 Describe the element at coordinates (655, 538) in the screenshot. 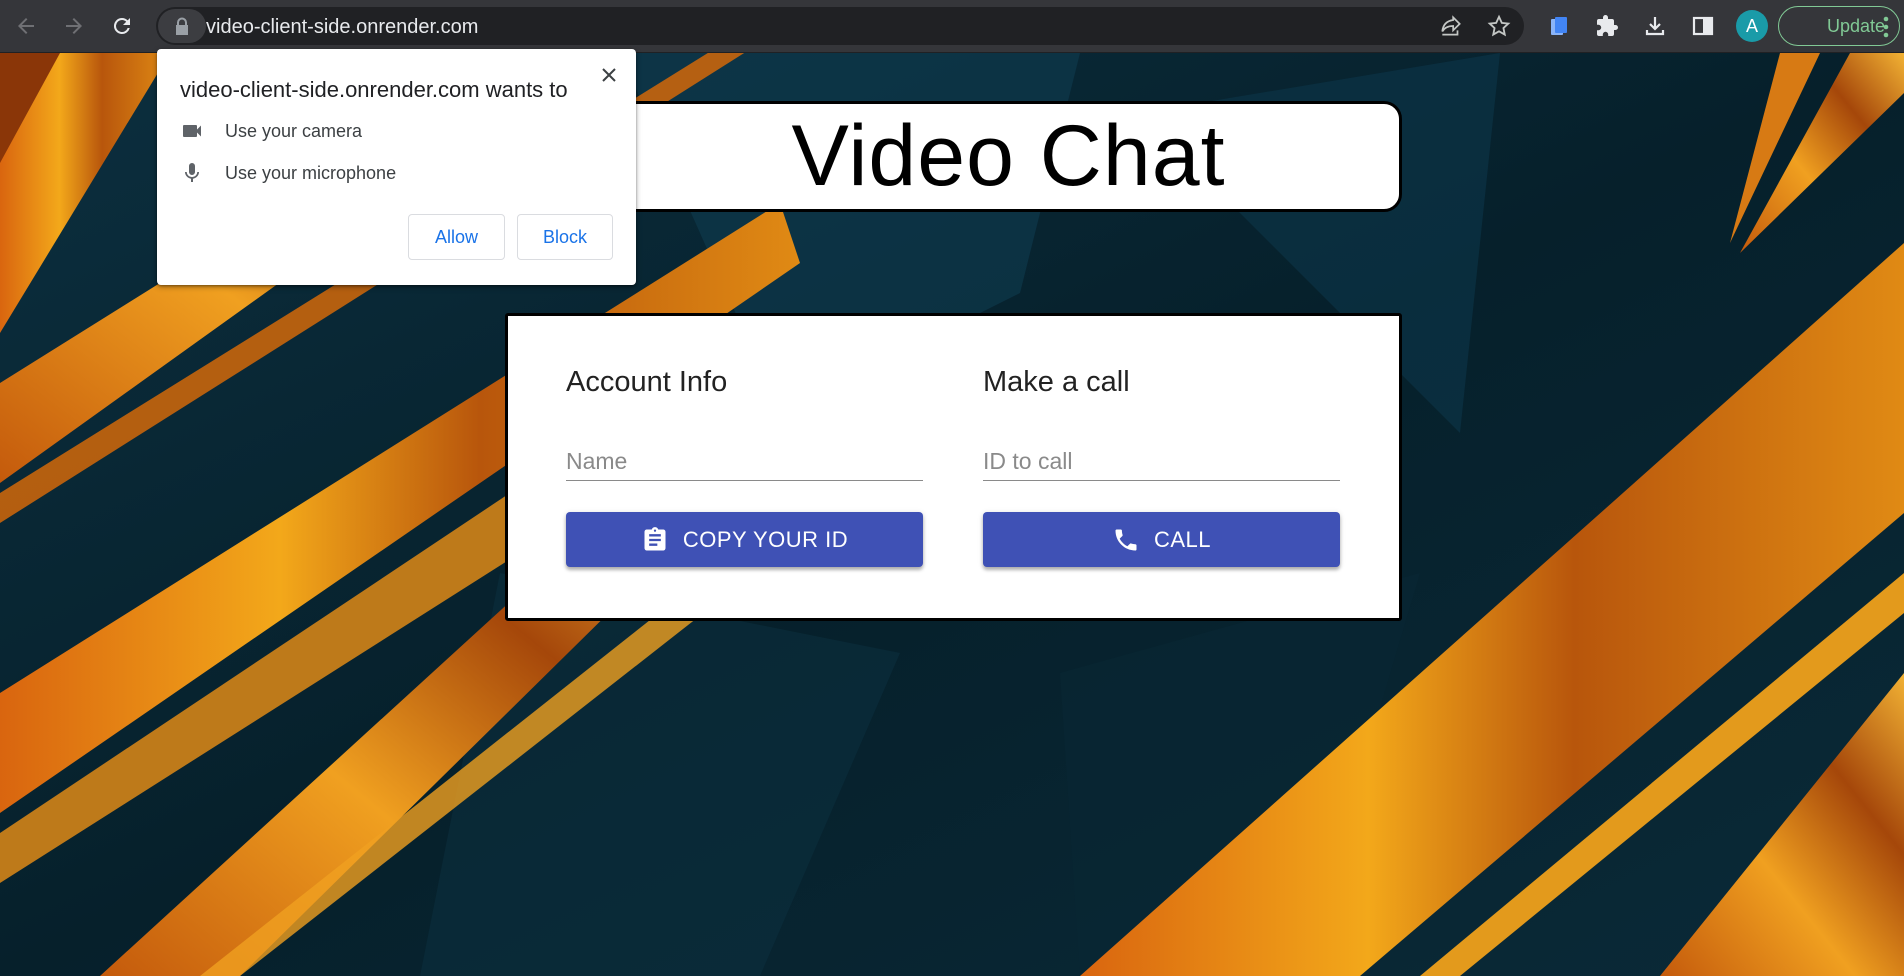

I see `clipboard-icon` at that location.